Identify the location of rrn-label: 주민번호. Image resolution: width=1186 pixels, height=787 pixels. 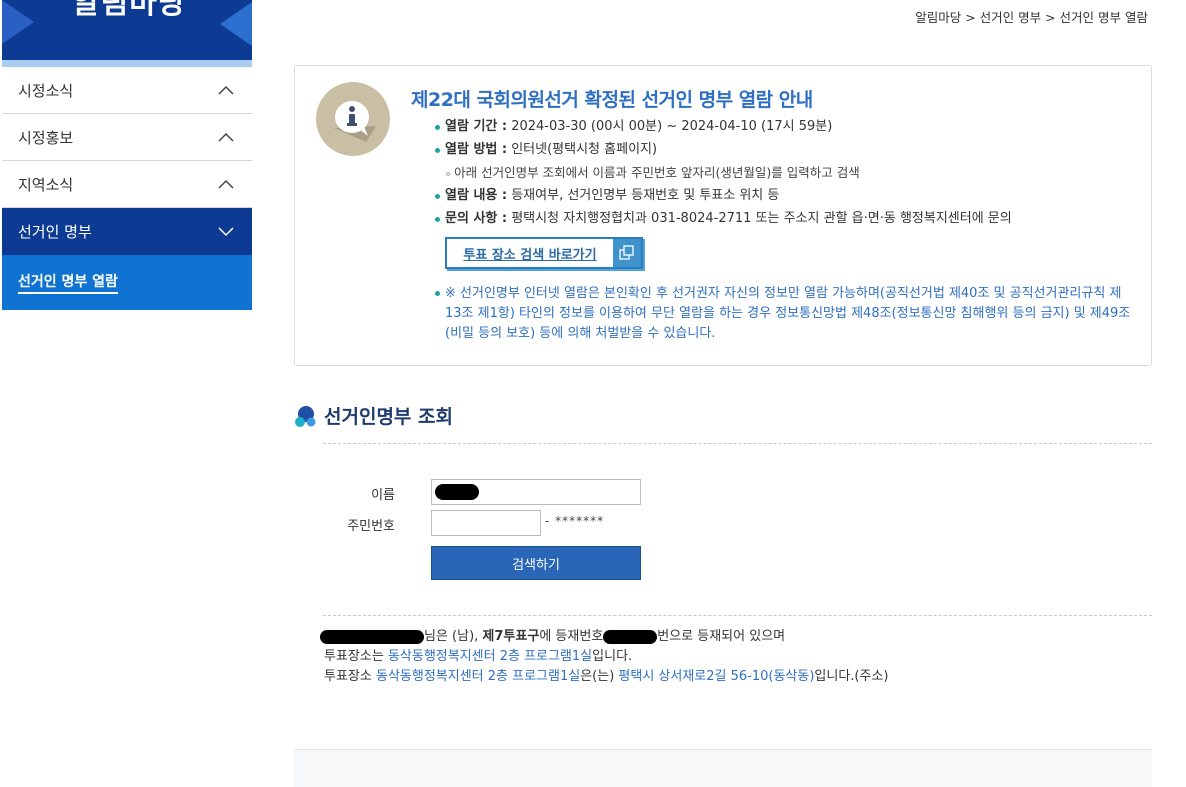
(371, 526).